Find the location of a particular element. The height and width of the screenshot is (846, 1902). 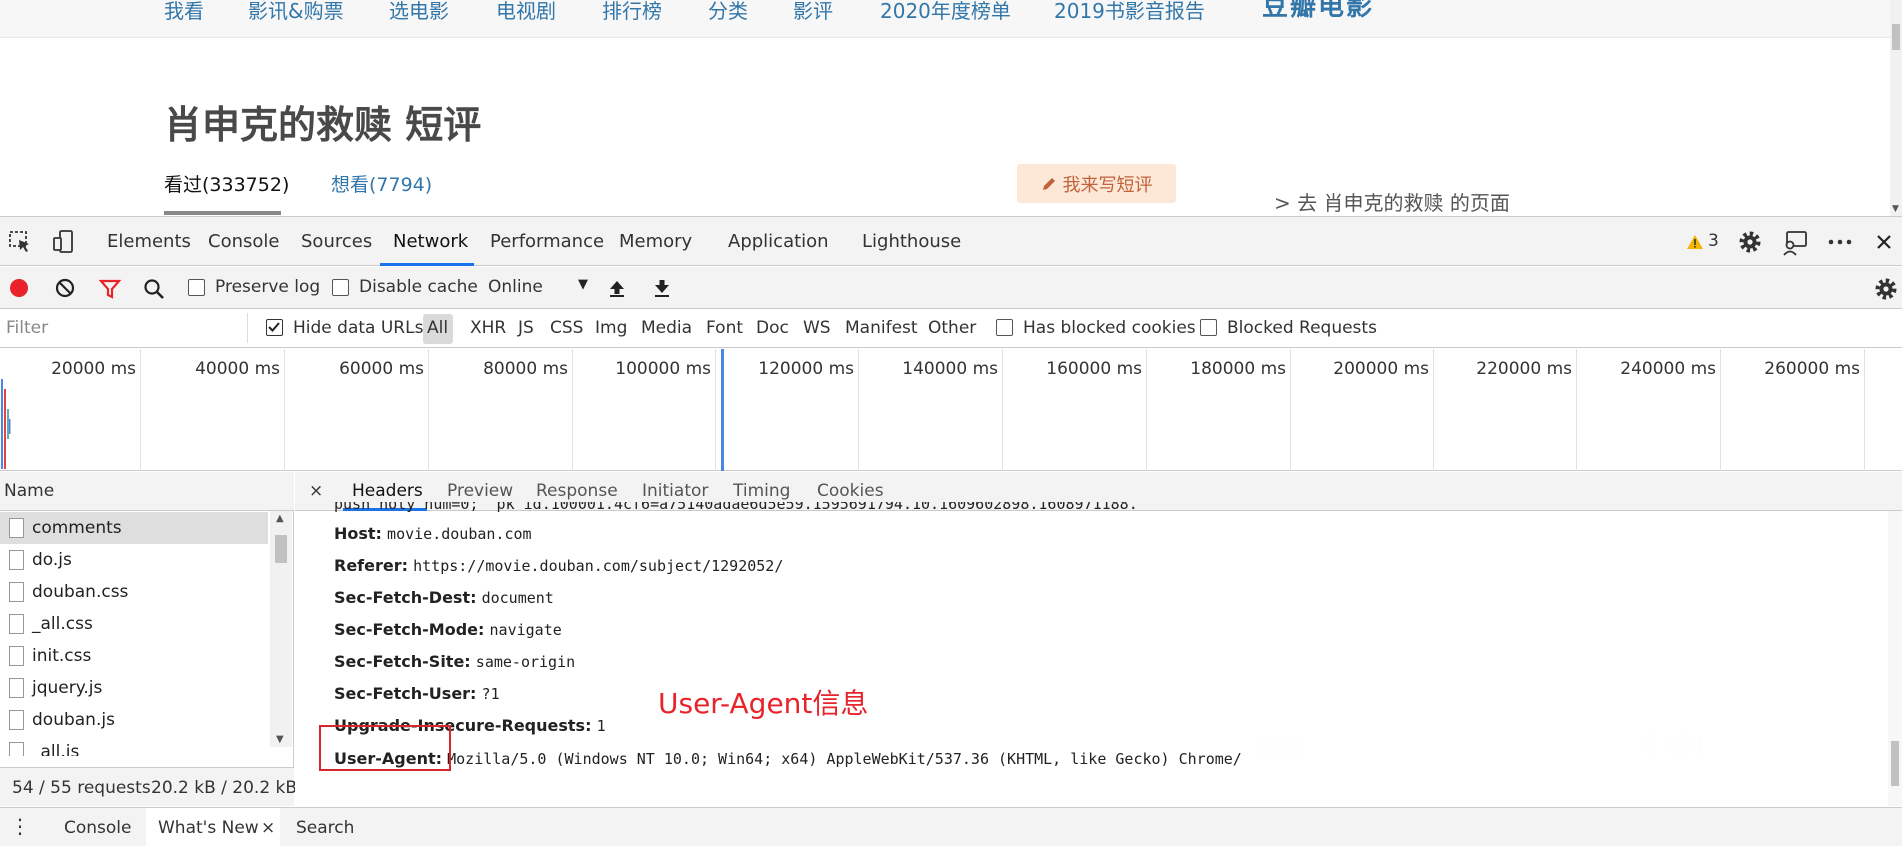

request-row-douban-js: douban.js is located at coordinates (134, 720).